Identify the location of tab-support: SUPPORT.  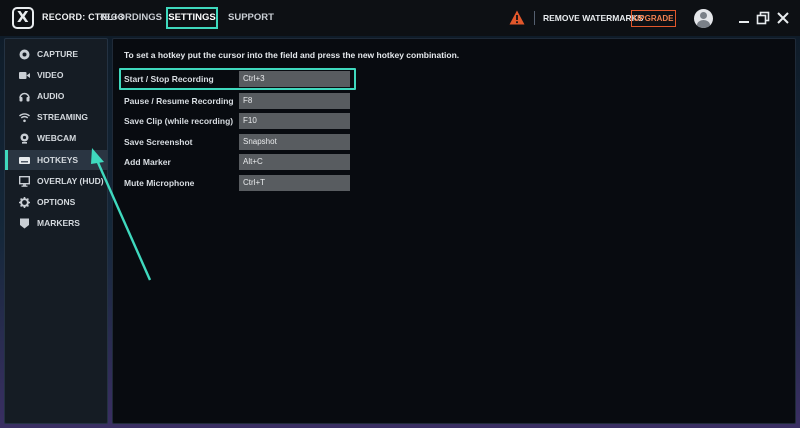
(251, 17).